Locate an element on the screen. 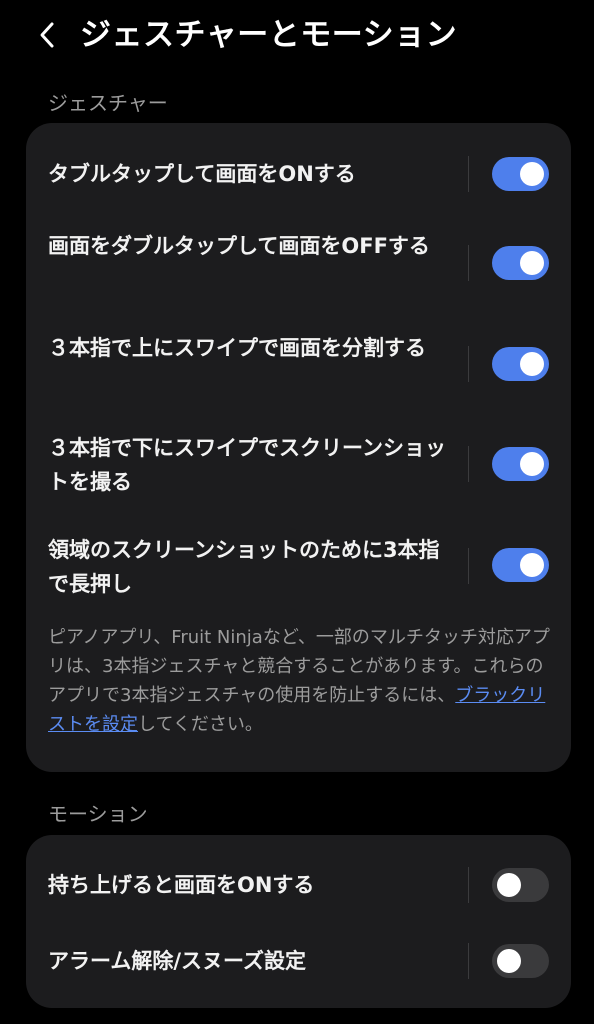 Image resolution: width=594 pixels, height=1024 pixels. setting-label: アラーム解除/スヌーズ設定 is located at coordinates (177, 961).